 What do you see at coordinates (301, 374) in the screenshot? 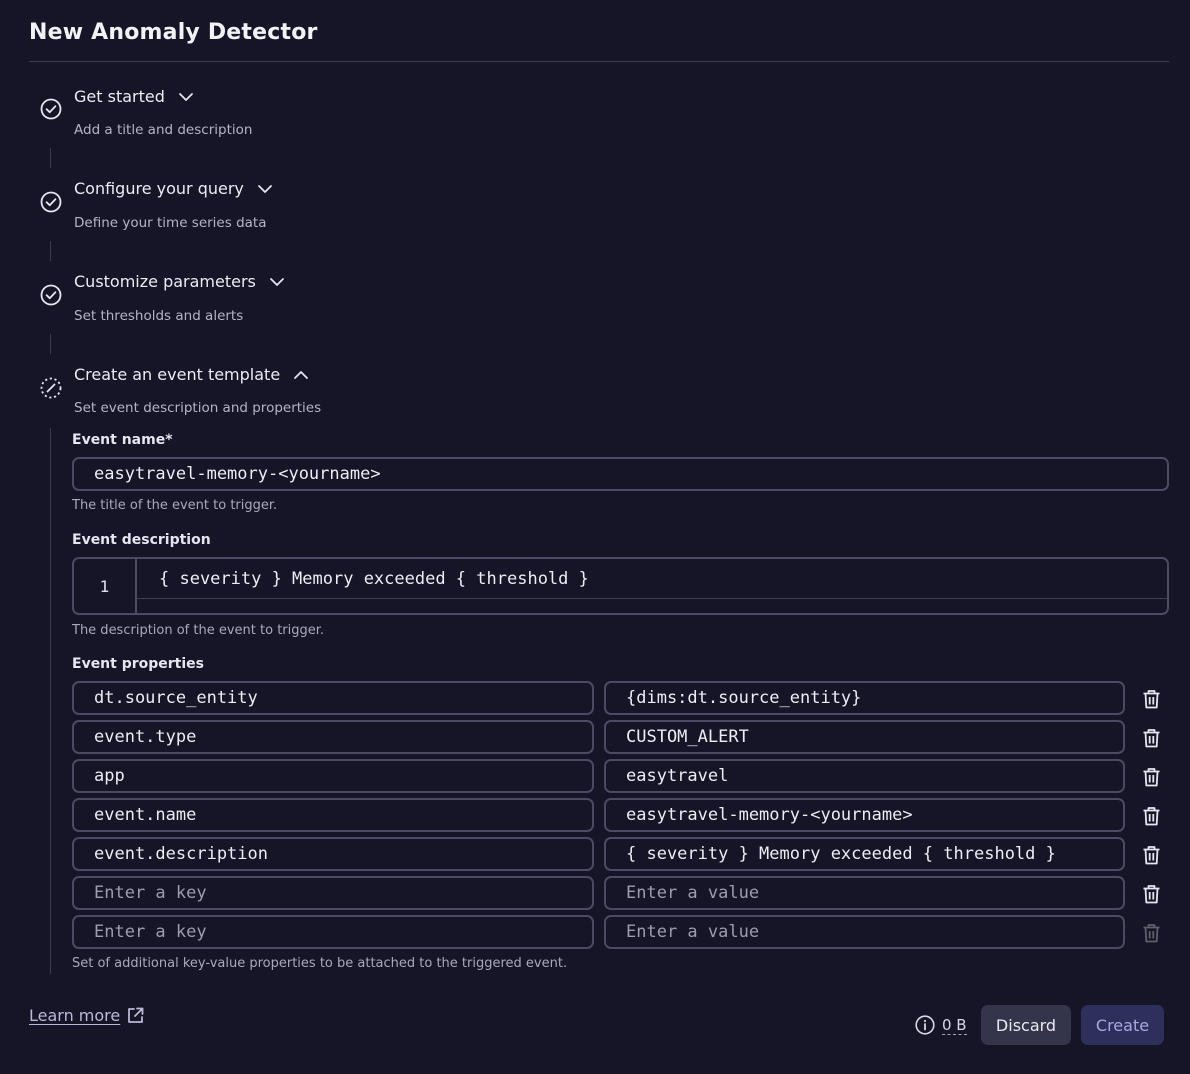
I see `chevron-up-icon` at bounding box center [301, 374].